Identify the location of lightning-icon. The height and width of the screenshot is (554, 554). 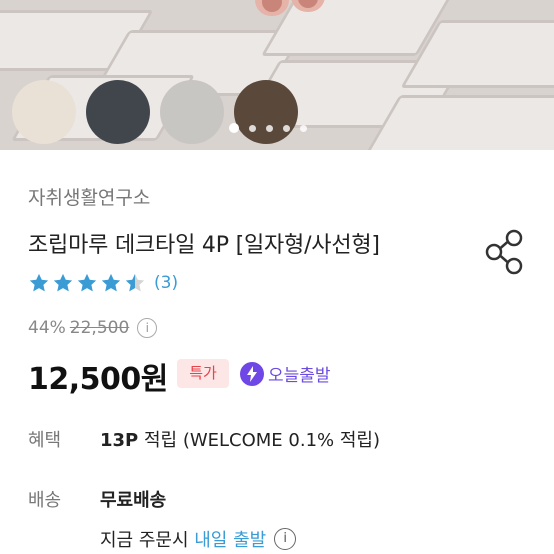
(252, 373).